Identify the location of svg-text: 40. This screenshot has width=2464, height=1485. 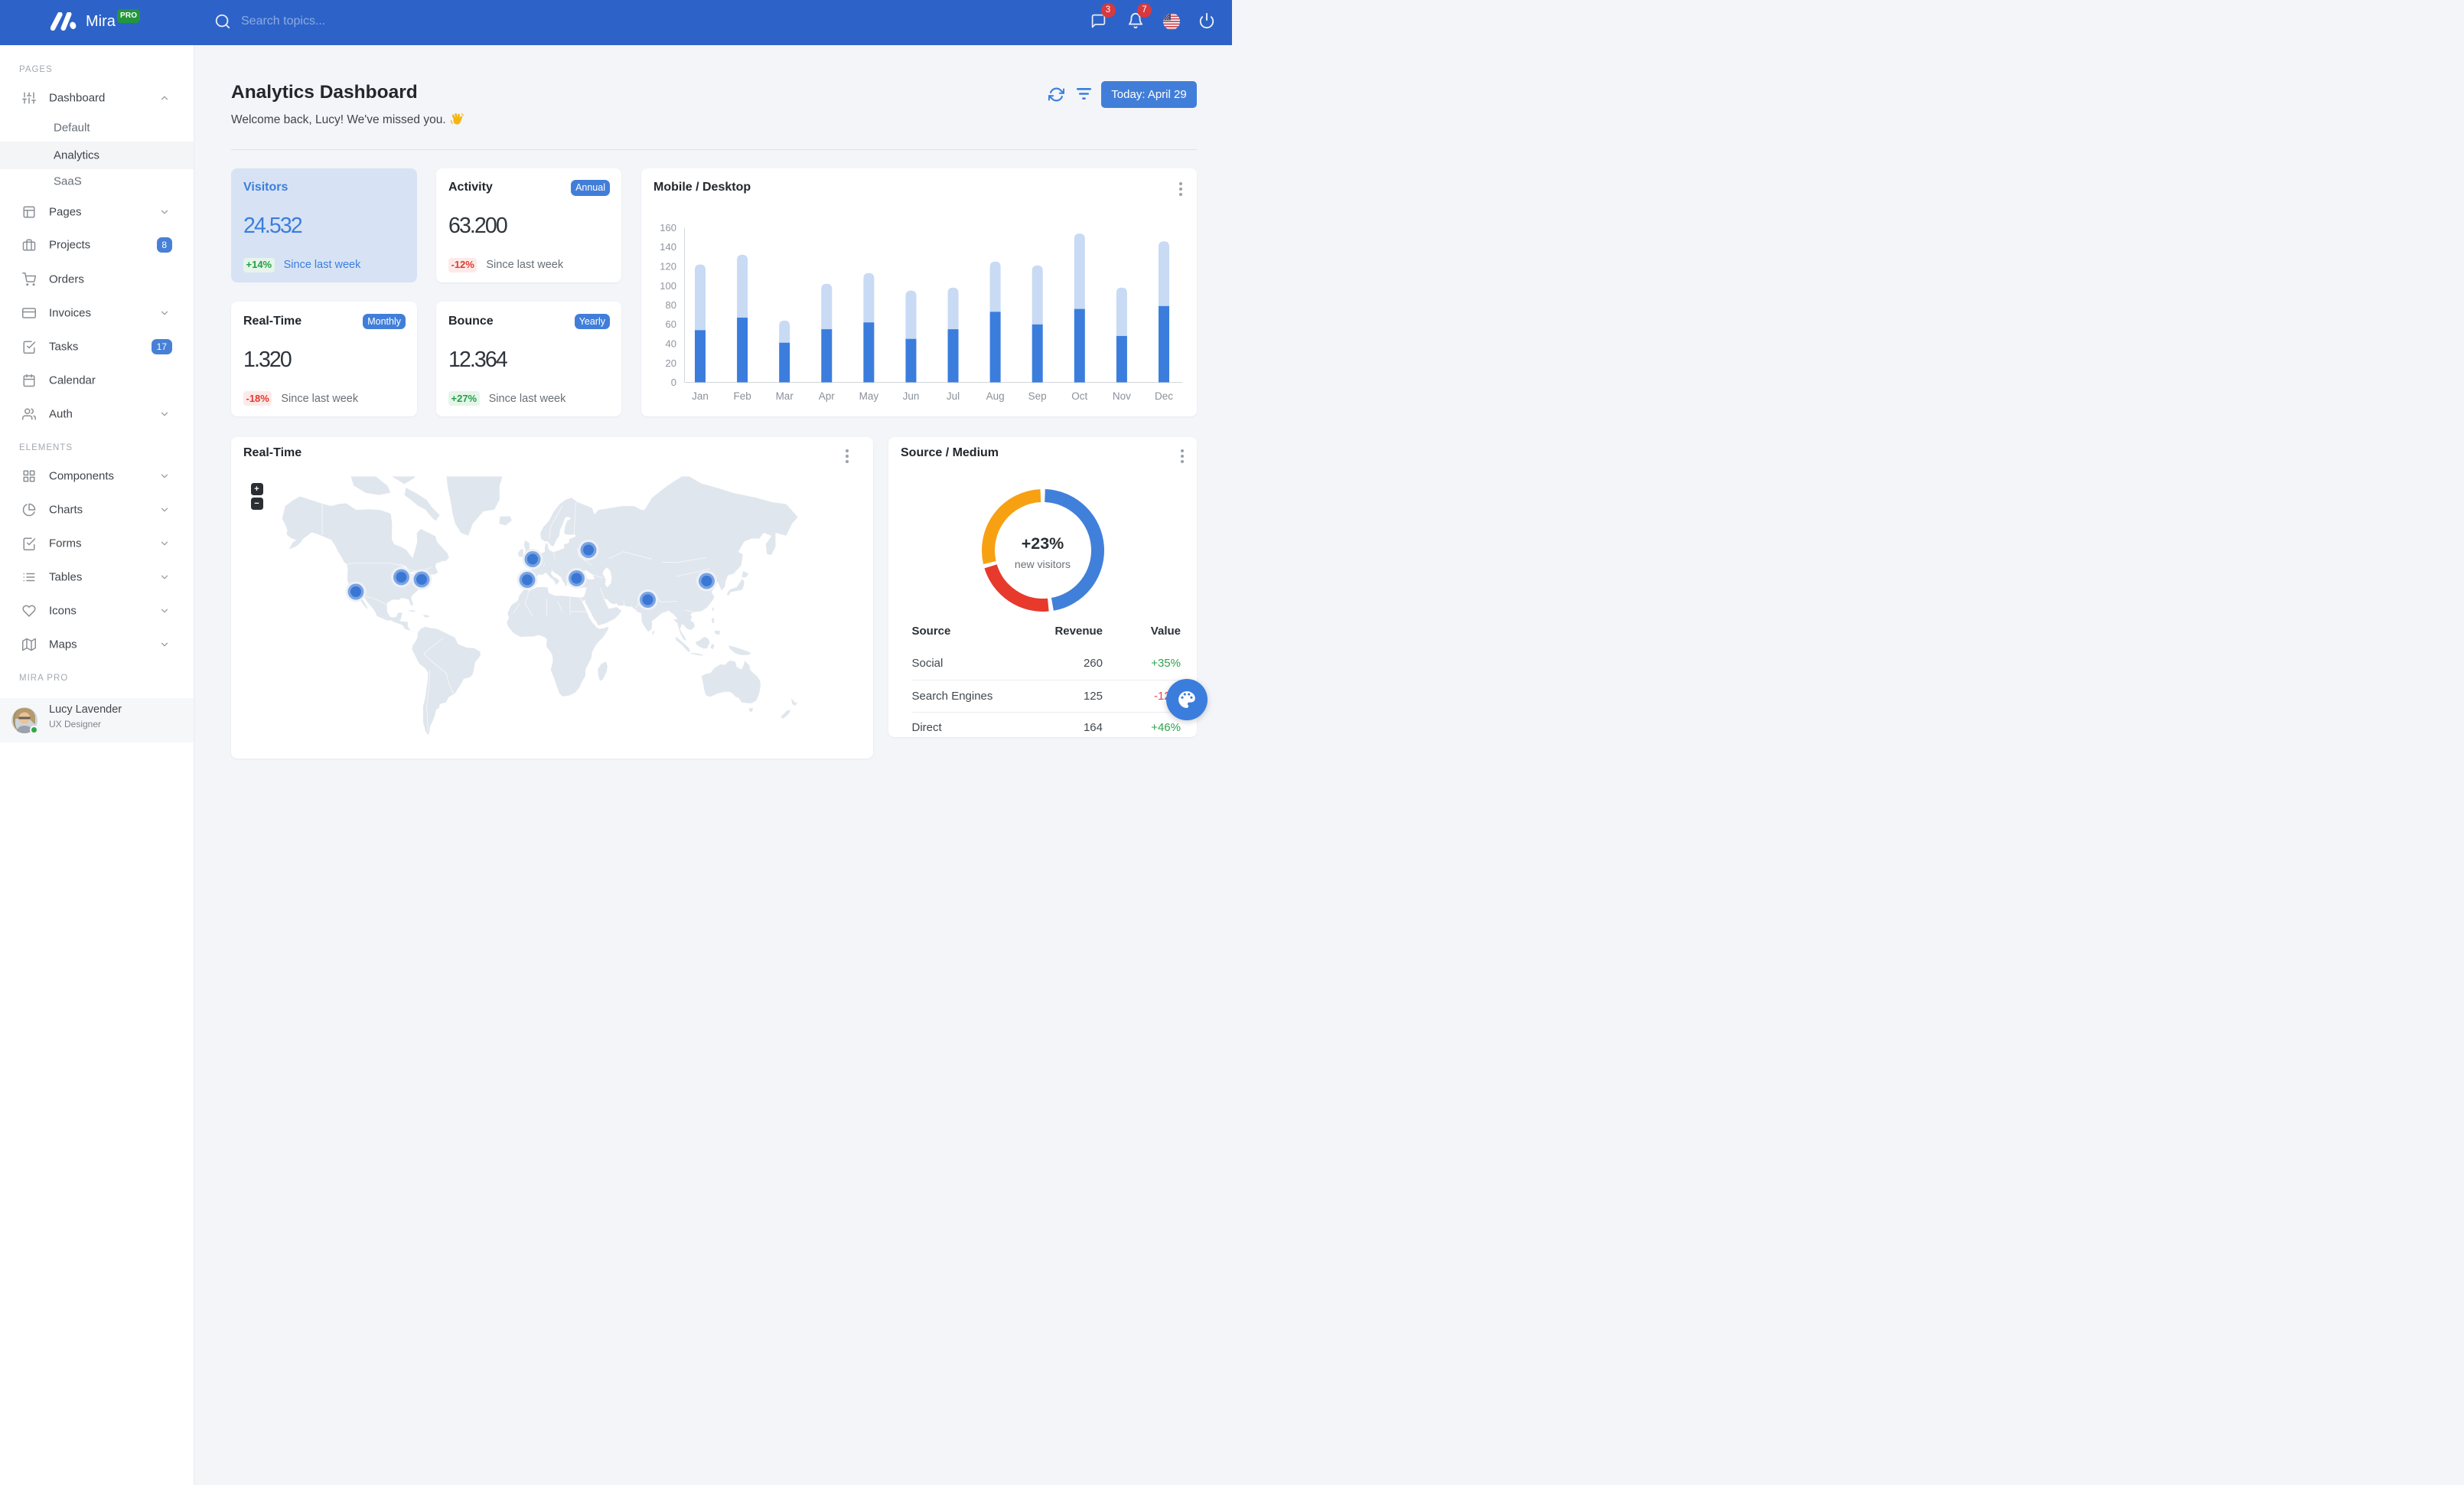
(671, 343).